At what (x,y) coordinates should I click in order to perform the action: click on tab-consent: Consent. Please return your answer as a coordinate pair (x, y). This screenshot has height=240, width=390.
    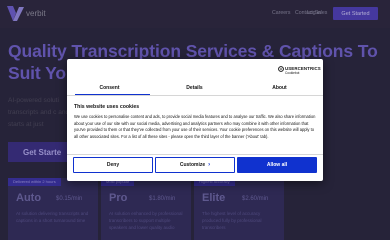
    Looking at the image, I should click on (109, 88).